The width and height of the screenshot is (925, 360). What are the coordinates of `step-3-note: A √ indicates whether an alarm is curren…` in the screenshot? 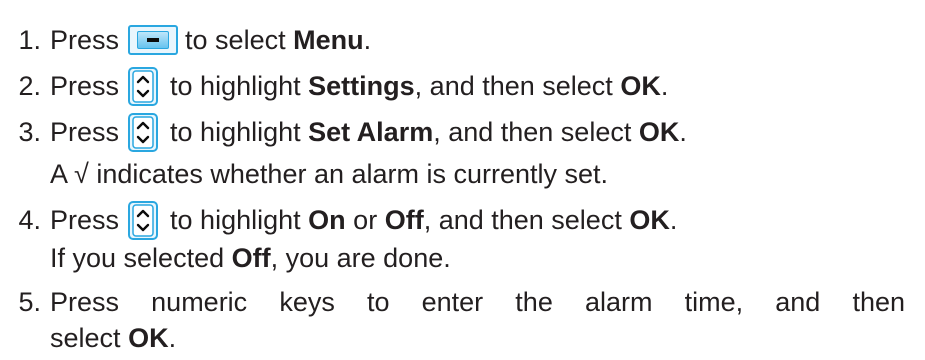 It's located at (304, 174).